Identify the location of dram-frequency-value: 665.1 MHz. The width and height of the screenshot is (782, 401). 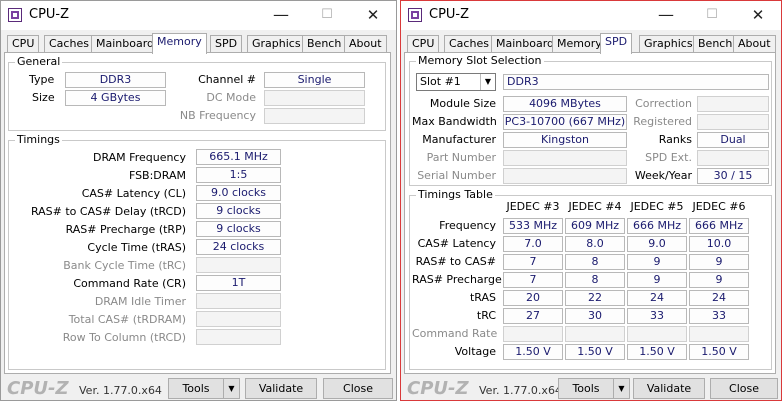
(238, 157).